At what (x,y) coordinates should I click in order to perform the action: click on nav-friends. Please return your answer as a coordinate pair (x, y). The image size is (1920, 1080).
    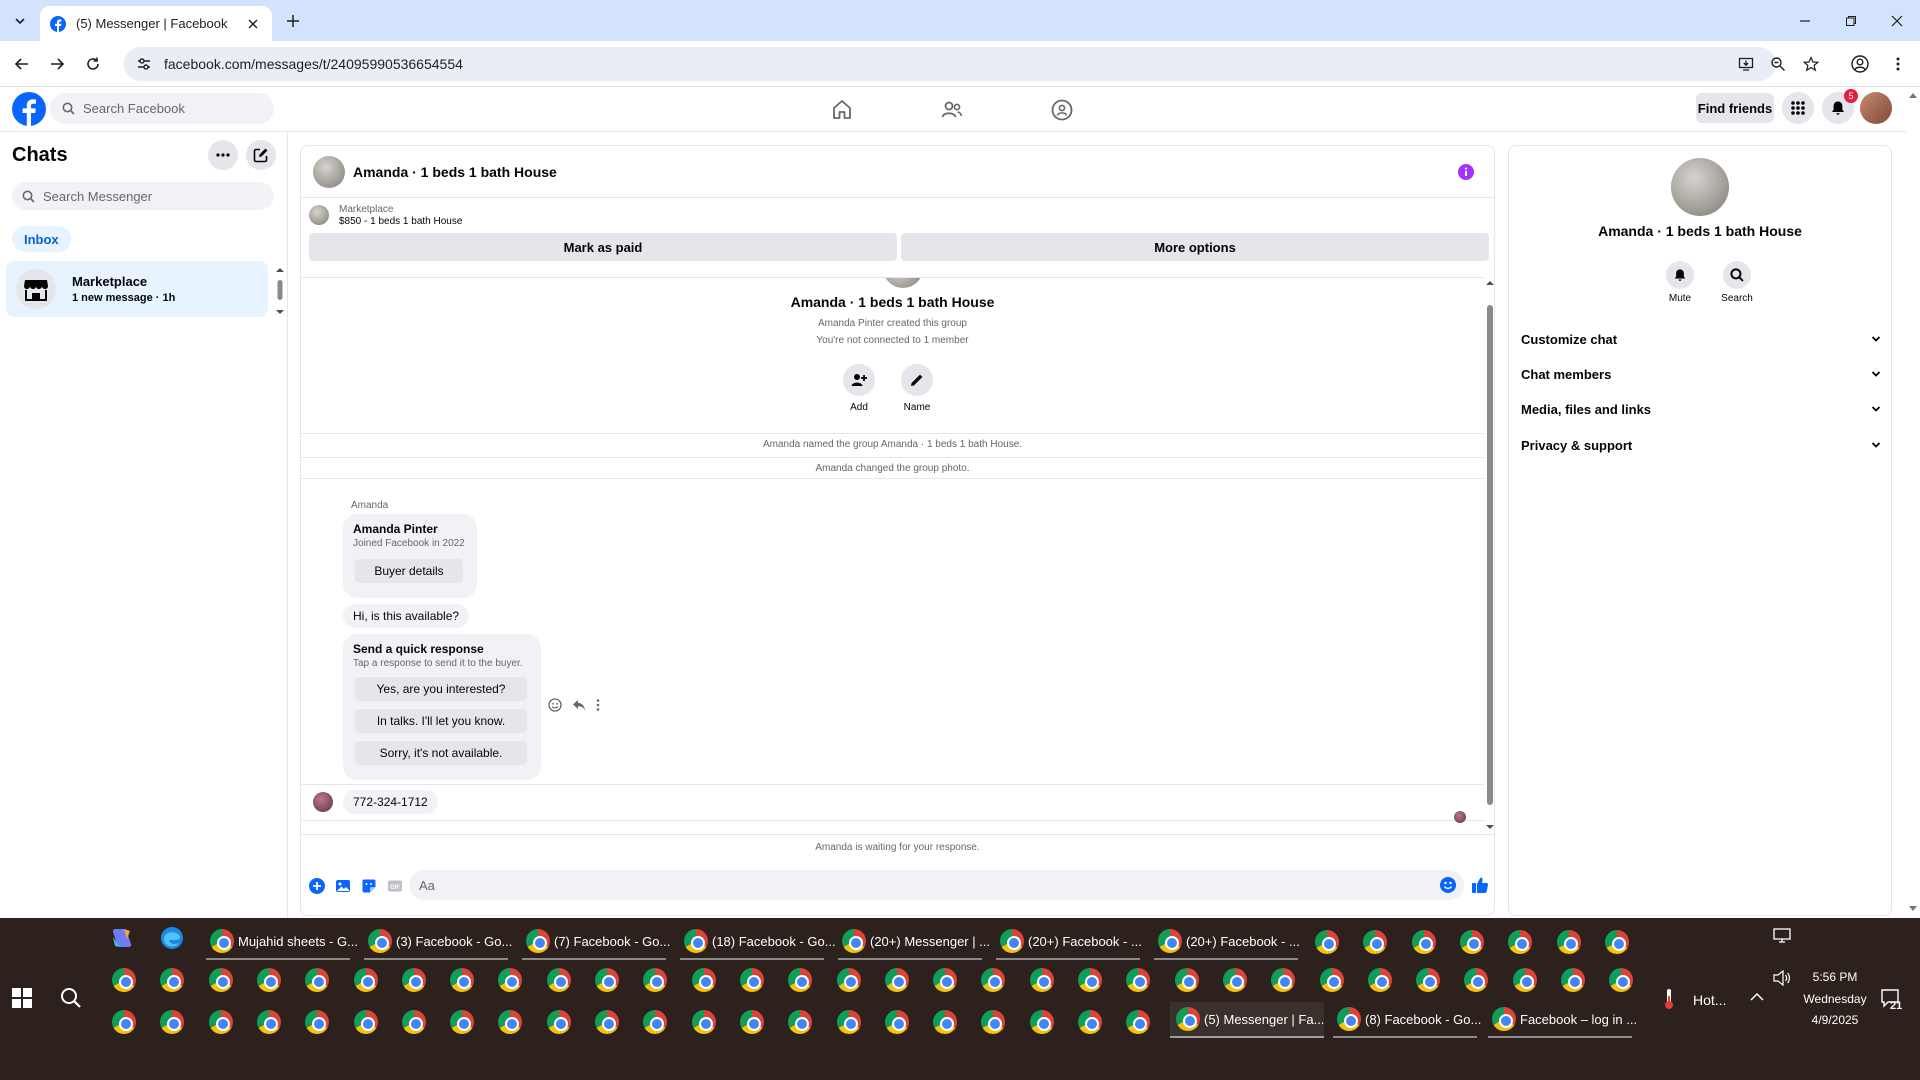
    Looking at the image, I should click on (952, 110).